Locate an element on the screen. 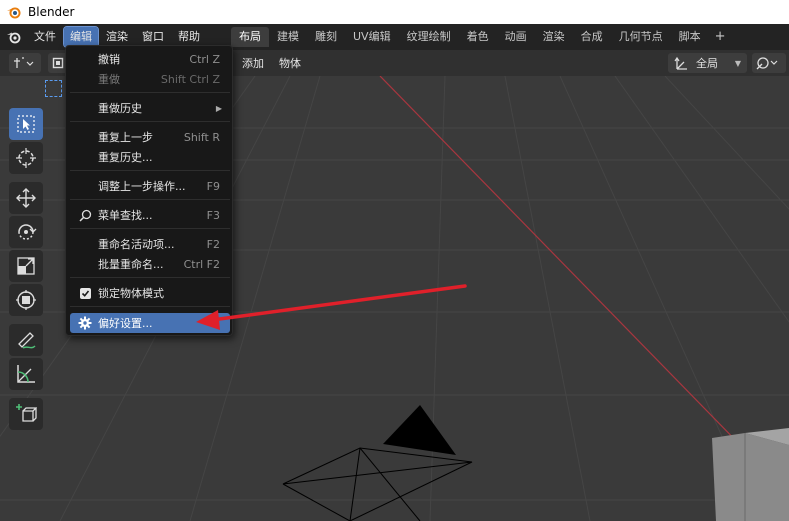 The image size is (789, 521). submenu-arrow-icon: ▶ is located at coordinates (218, 108).